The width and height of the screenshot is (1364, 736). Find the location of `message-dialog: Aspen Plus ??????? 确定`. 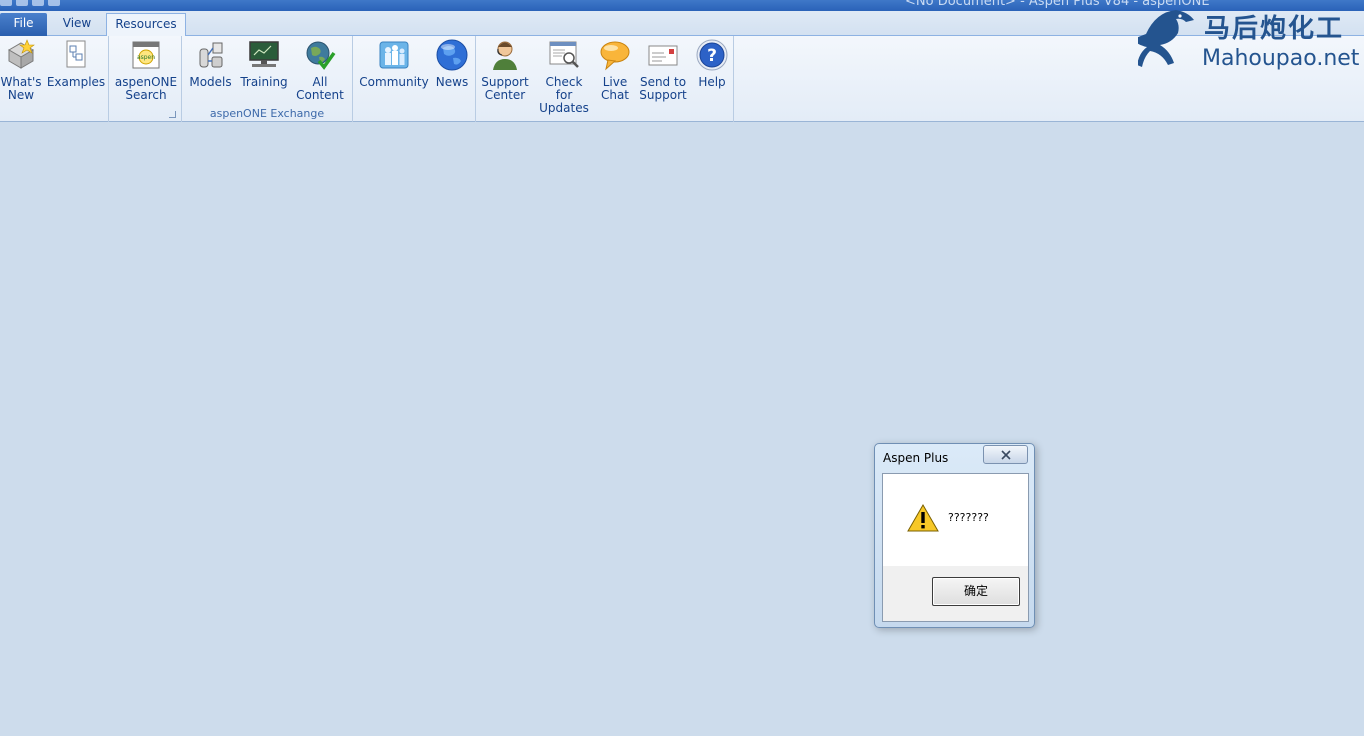

message-dialog: Aspen Plus ??????? 确定 is located at coordinates (954, 535).